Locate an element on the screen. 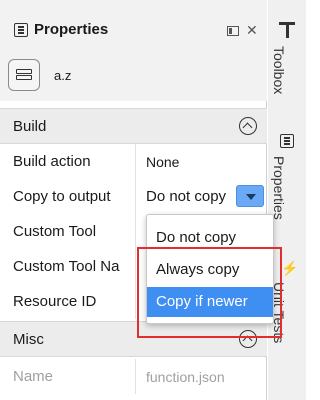 This screenshot has height=400, width=320. property-name: Name is located at coordinates (33, 376).